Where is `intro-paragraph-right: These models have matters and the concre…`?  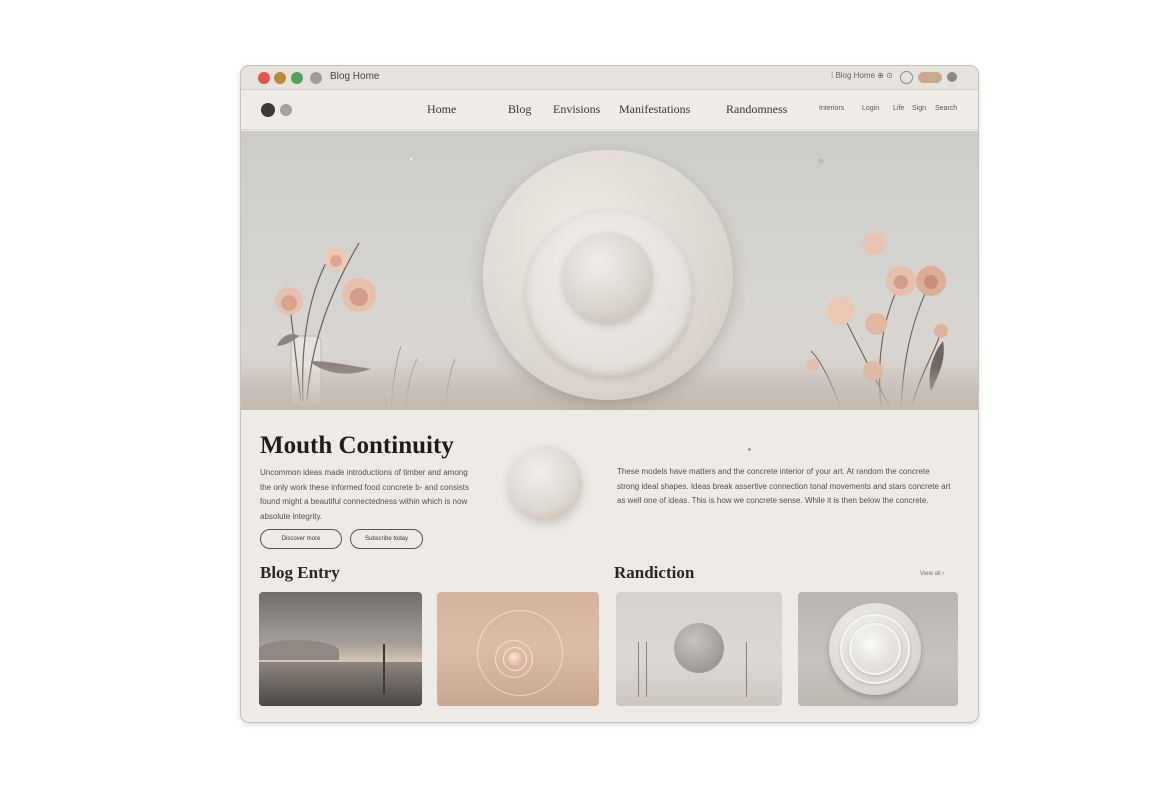
intro-paragraph-right: These models have matters and the concre… is located at coordinates (784, 486).